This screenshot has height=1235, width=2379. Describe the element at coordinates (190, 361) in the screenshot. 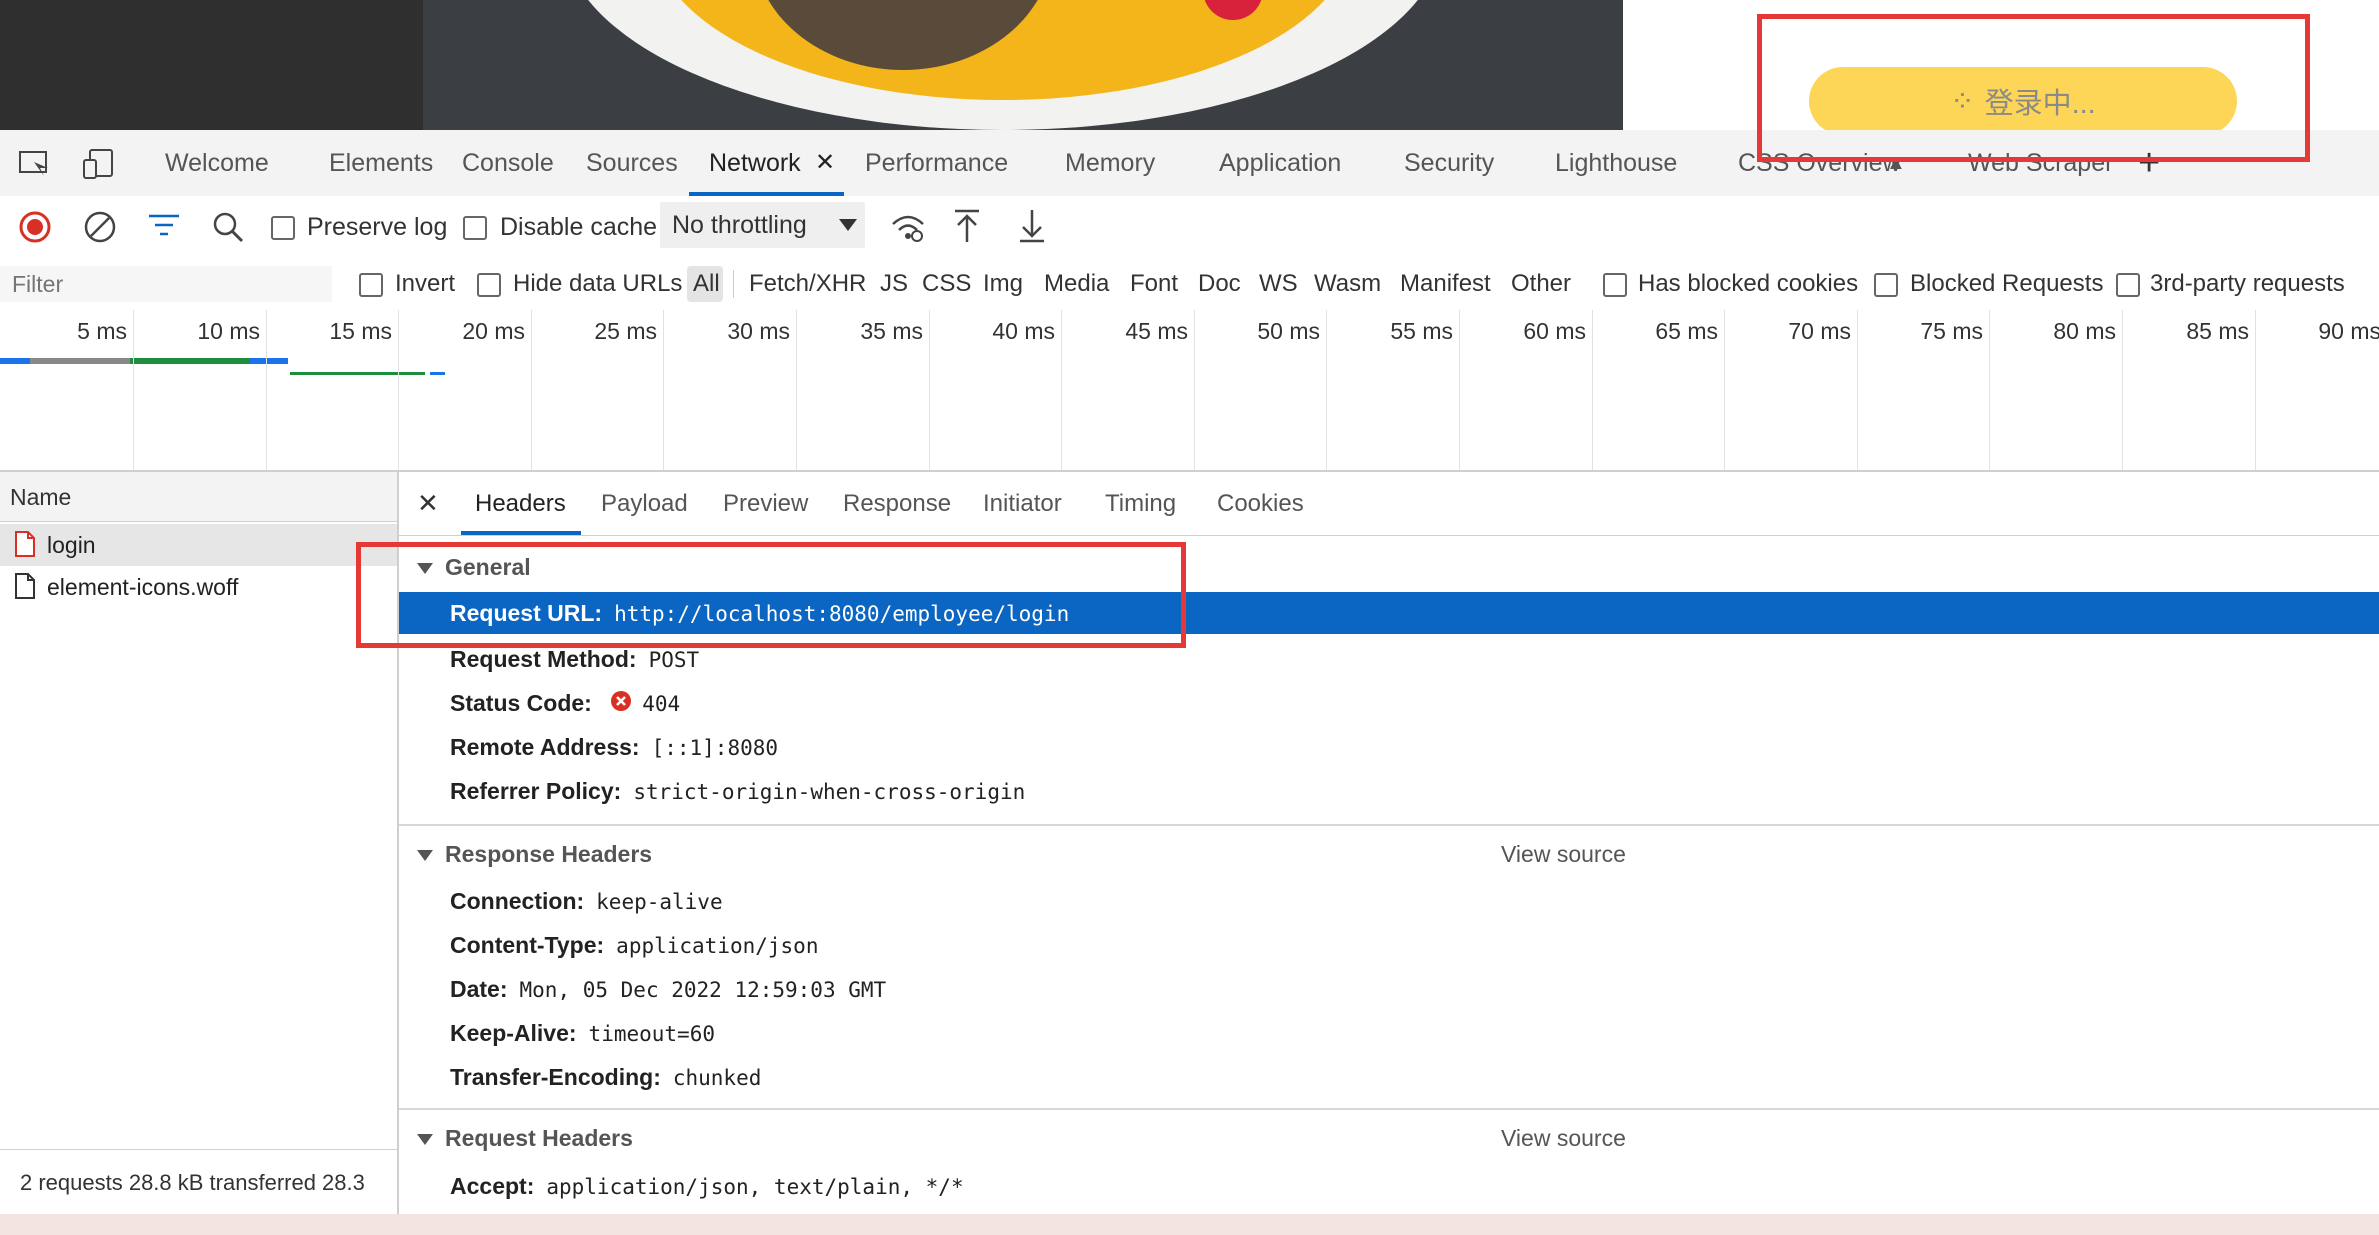

I see `timeline-bar-download` at that location.